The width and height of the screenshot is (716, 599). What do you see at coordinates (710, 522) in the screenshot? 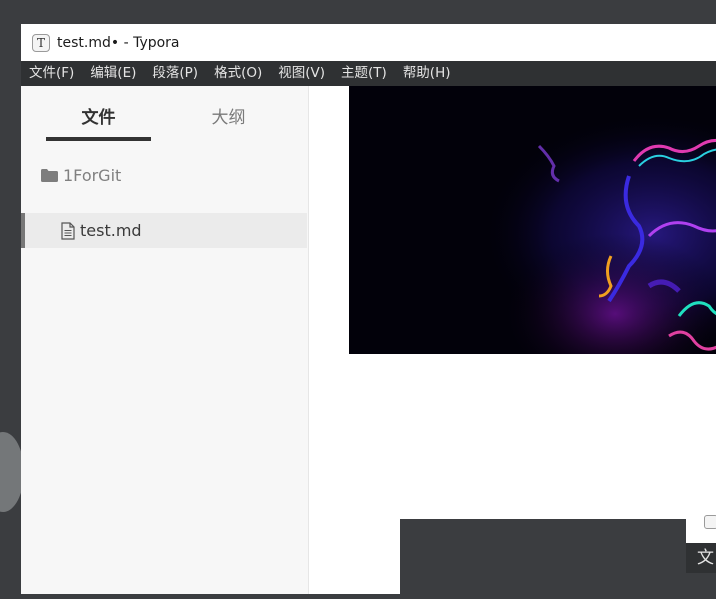
I see `app-icon` at bounding box center [710, 522].